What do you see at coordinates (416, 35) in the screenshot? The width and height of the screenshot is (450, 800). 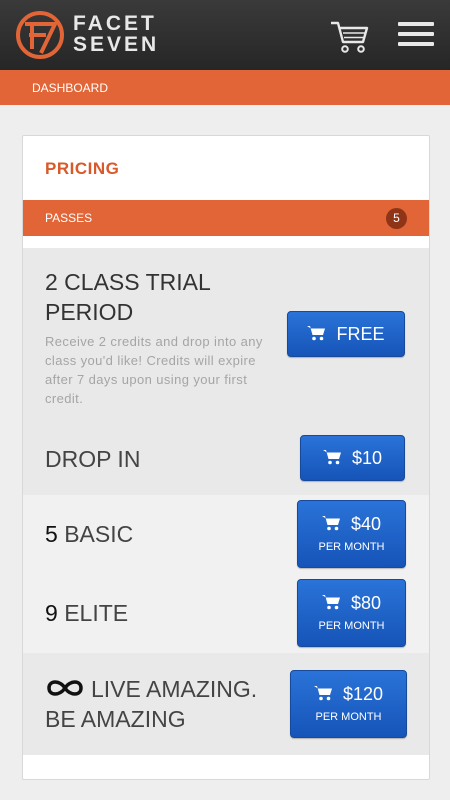 I see `hamburger-menu-icon` at bounding box center [416, 35].